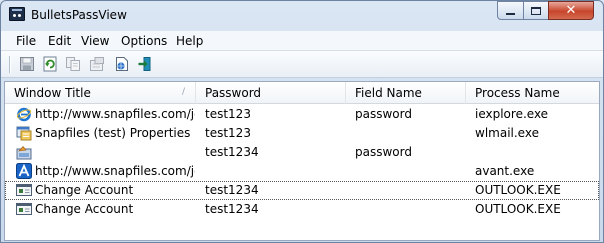  I want to click on menu-view: View, so click(95, 41).